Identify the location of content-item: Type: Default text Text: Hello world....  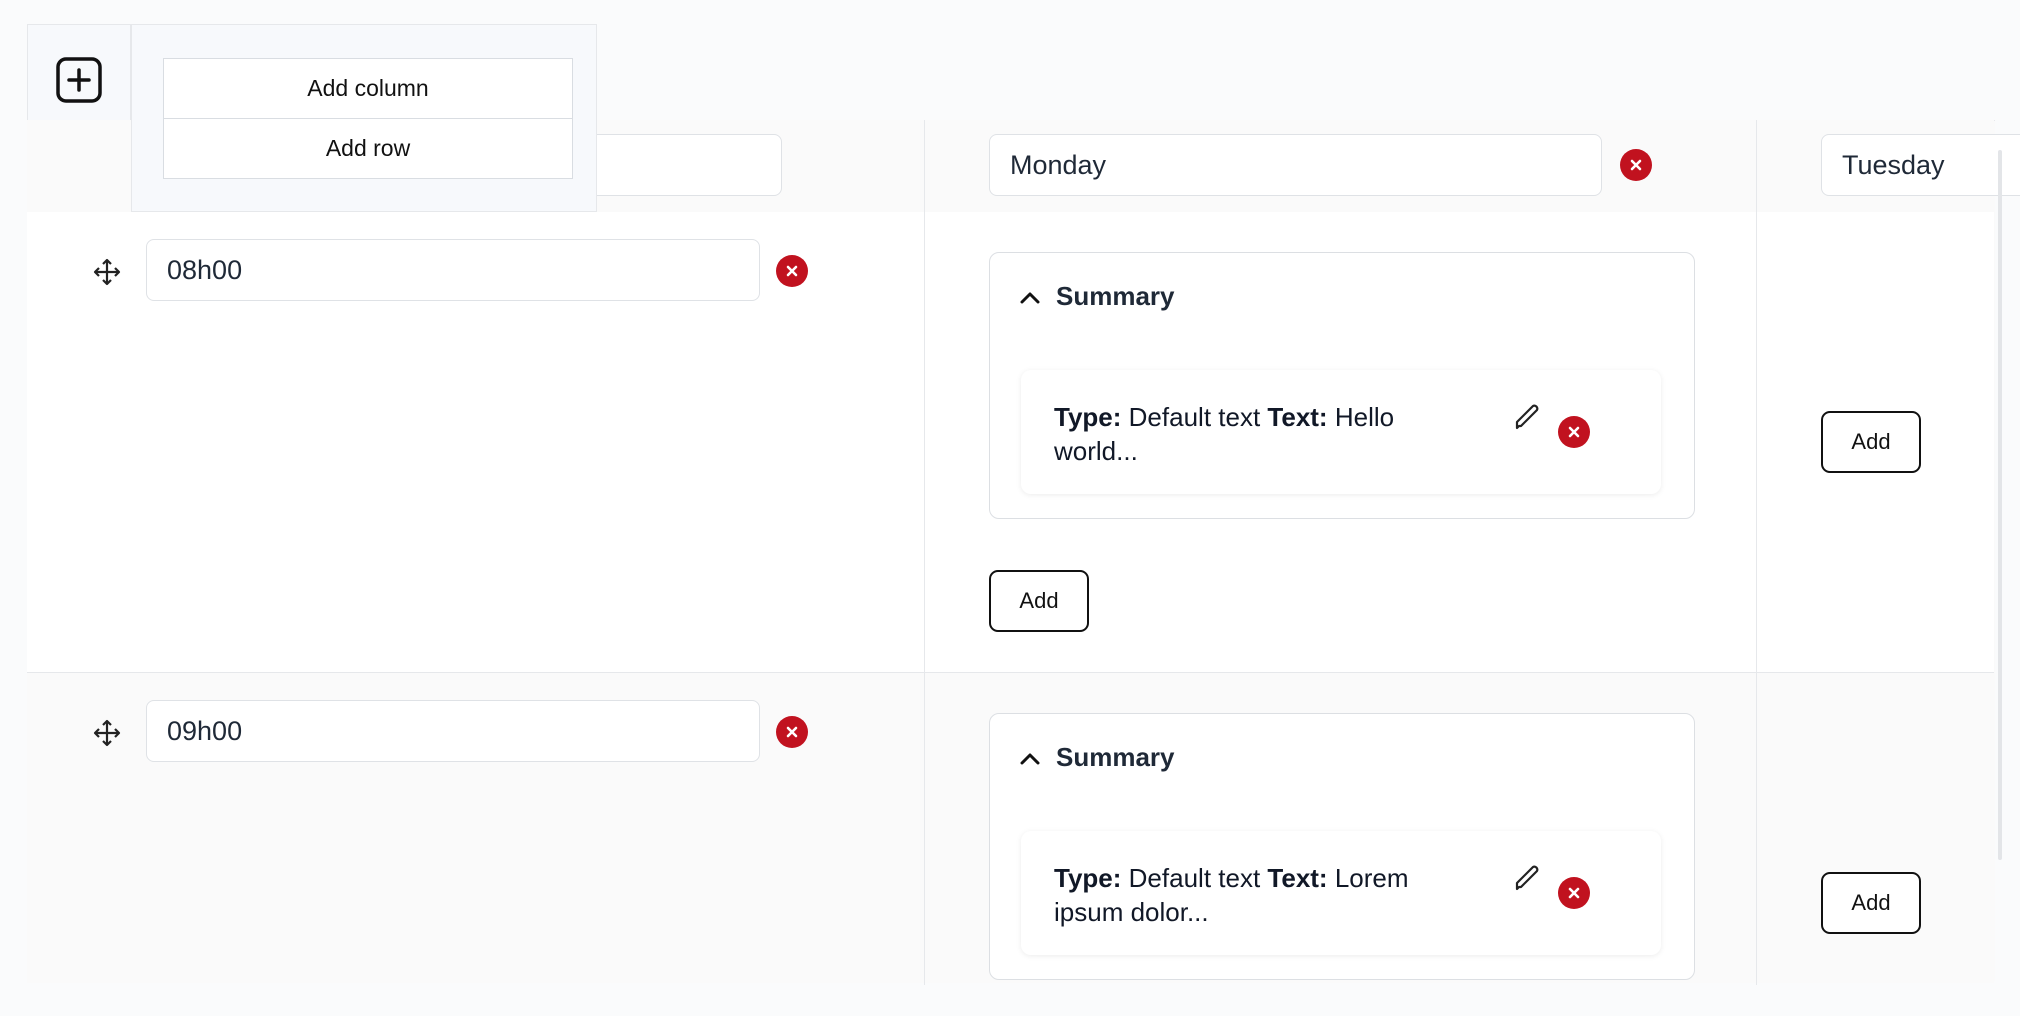
(1341, 432).